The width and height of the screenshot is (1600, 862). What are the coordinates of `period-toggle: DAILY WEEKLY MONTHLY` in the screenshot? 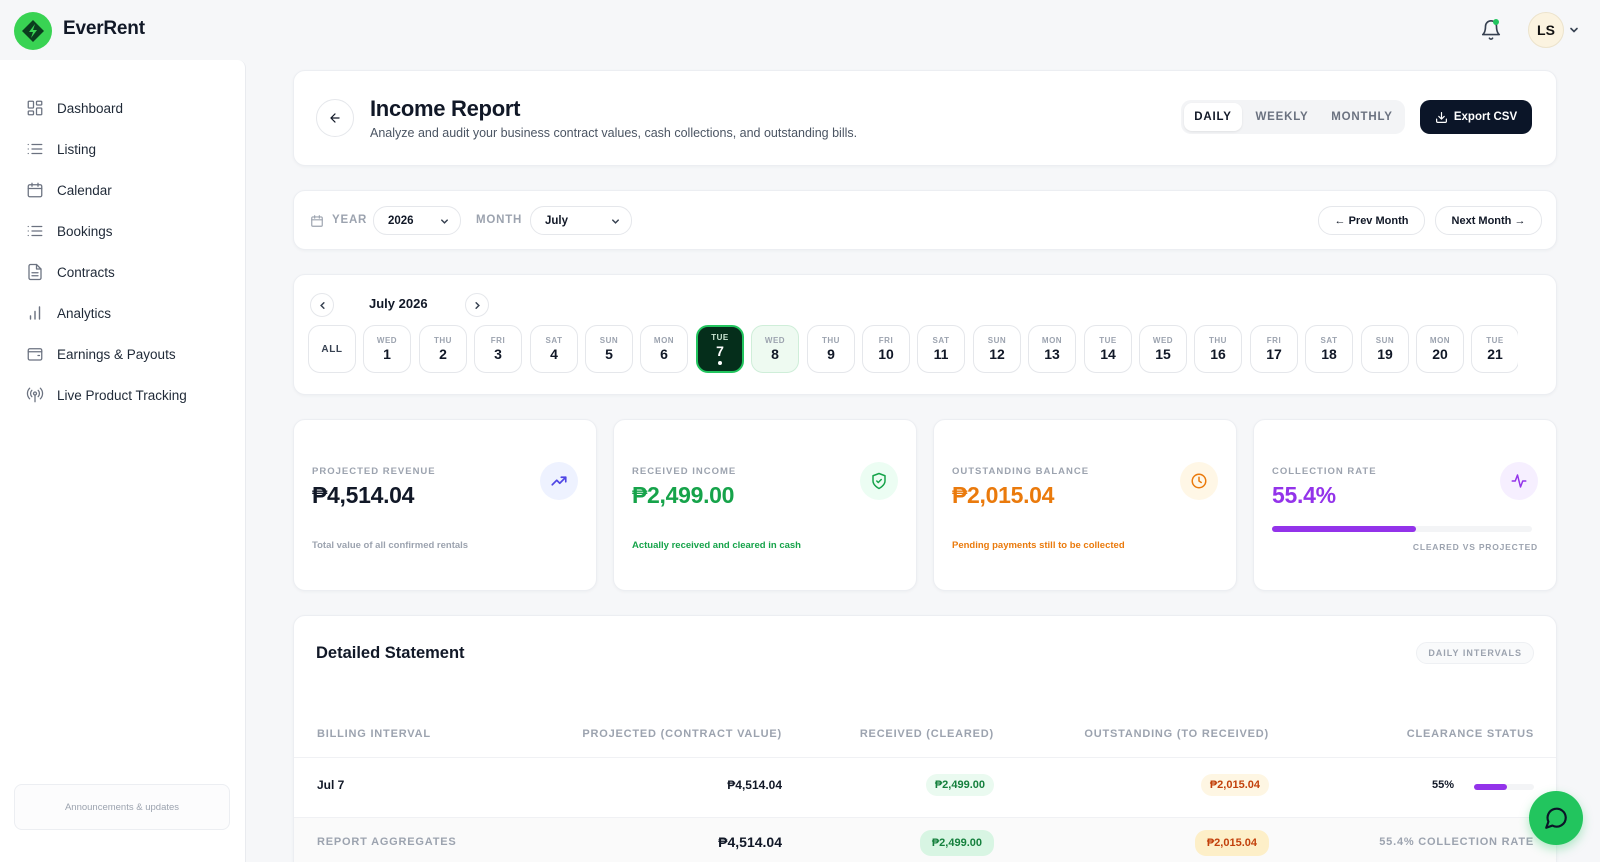 It's located at (1293, 117).